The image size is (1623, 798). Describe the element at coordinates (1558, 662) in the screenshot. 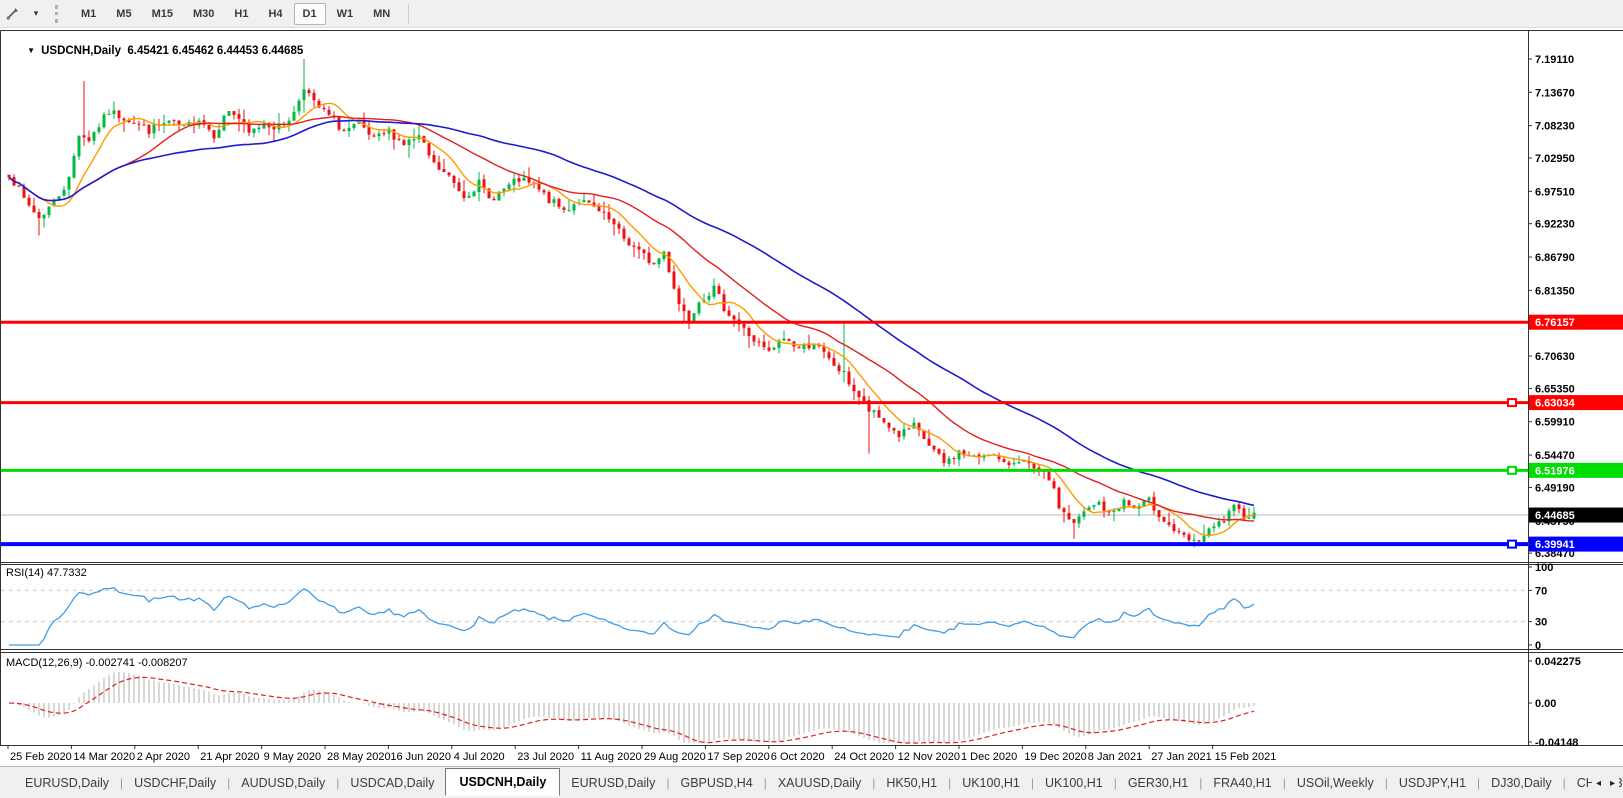

I see `macd-axis-label: 0.042275` at that location.